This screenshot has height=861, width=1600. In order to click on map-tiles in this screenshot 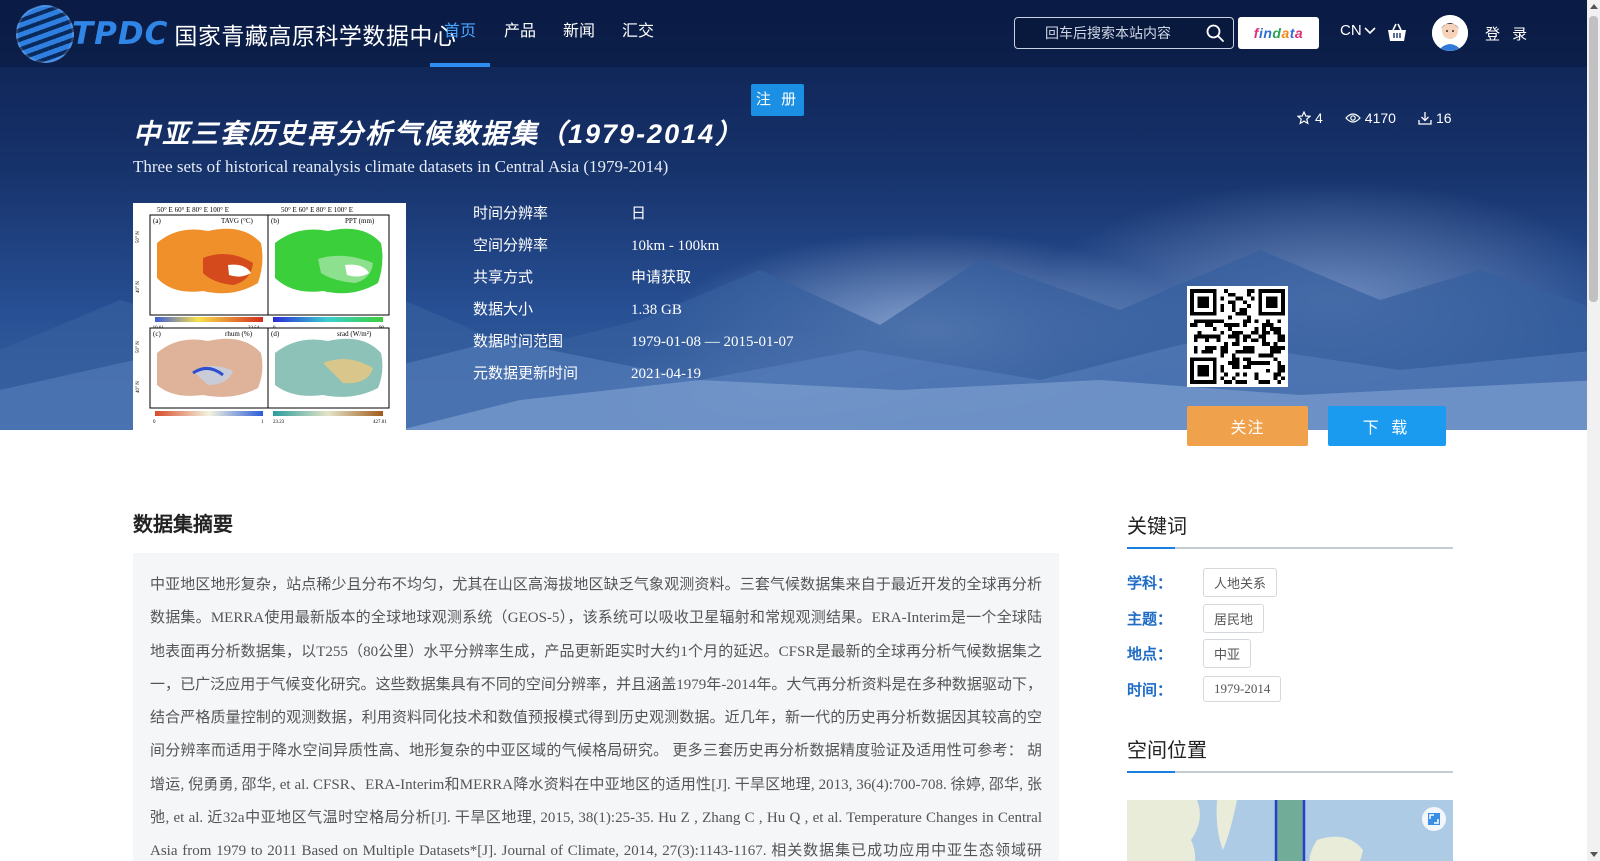, I will do `click(1290, 830)`.